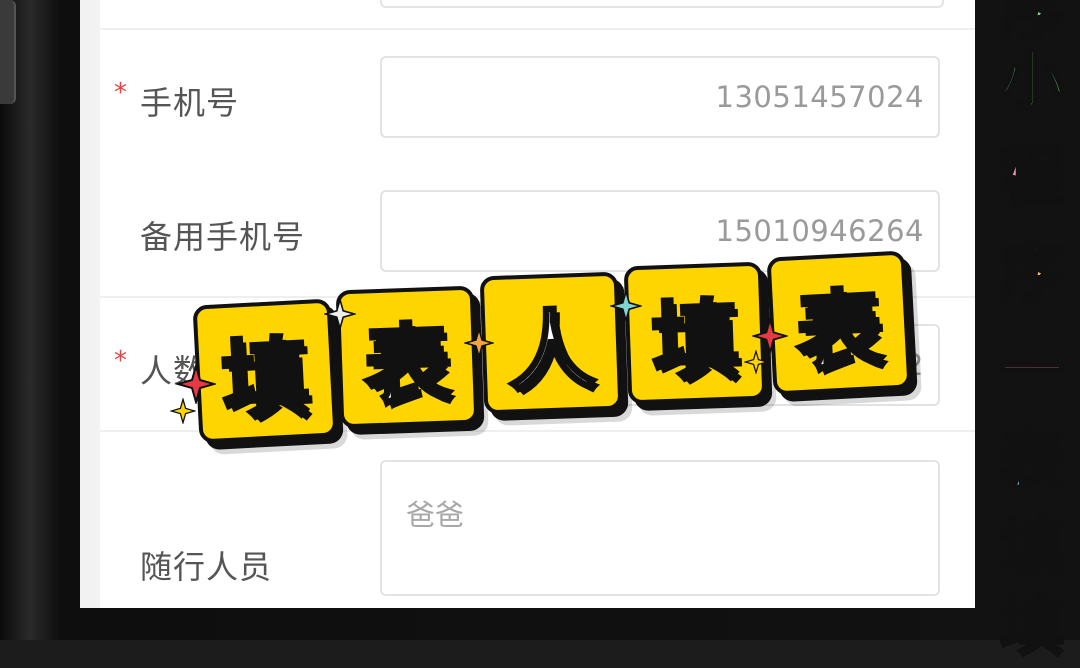  I want to click on caption-char: 小, so click(1032, 82).